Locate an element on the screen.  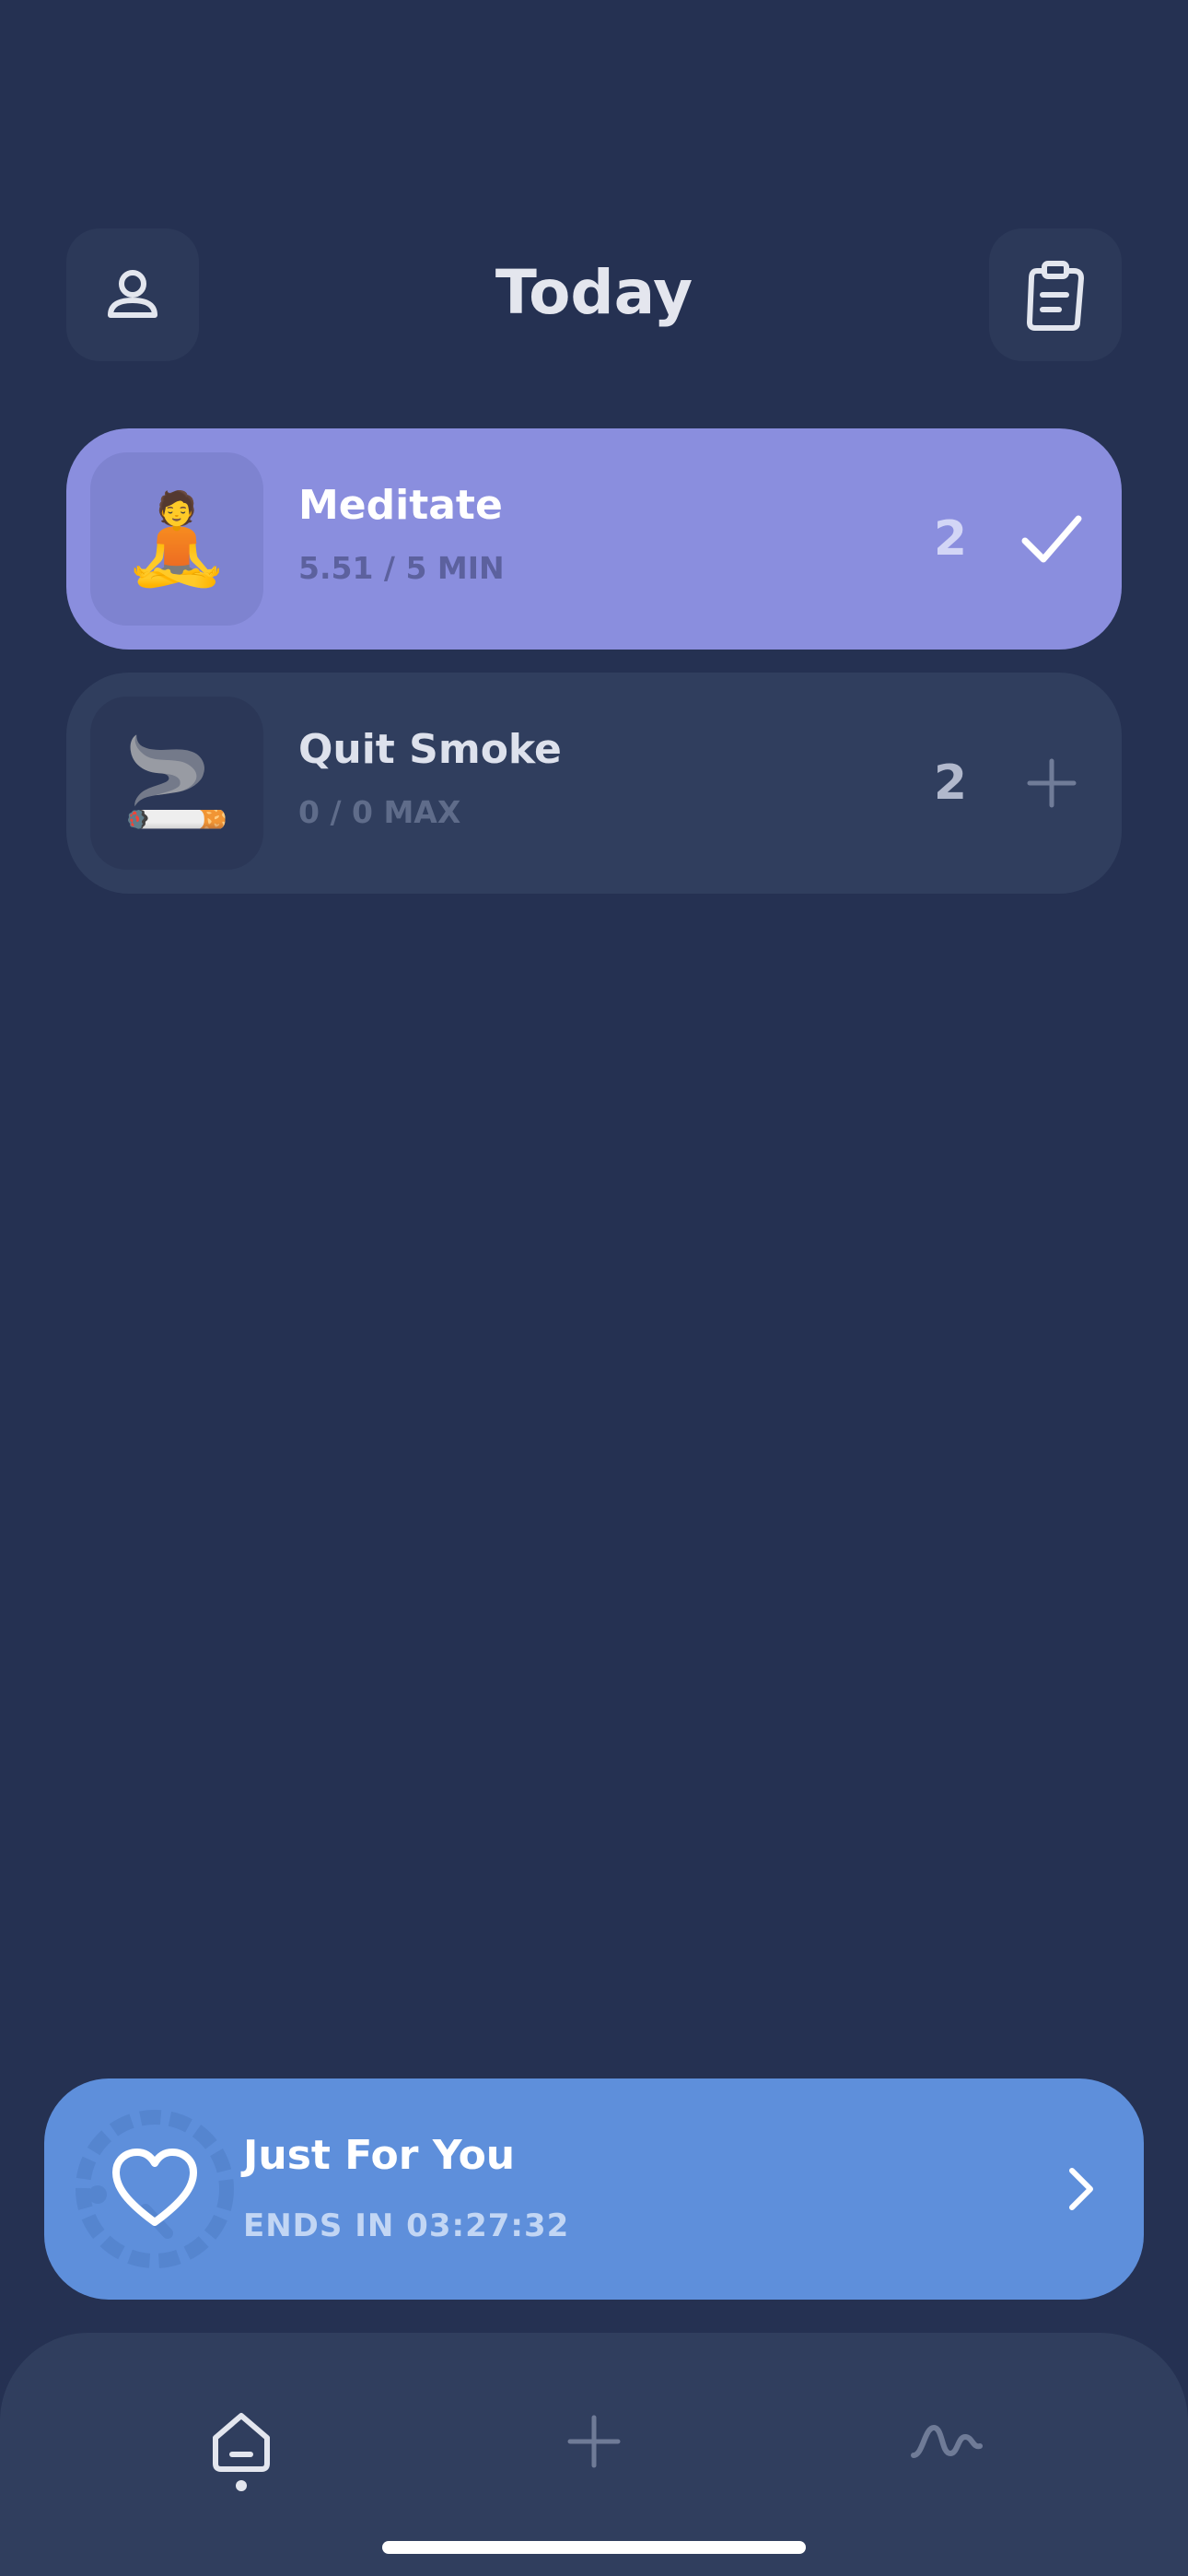
chevron-right-icon is located at coordinates (1081, 2189).